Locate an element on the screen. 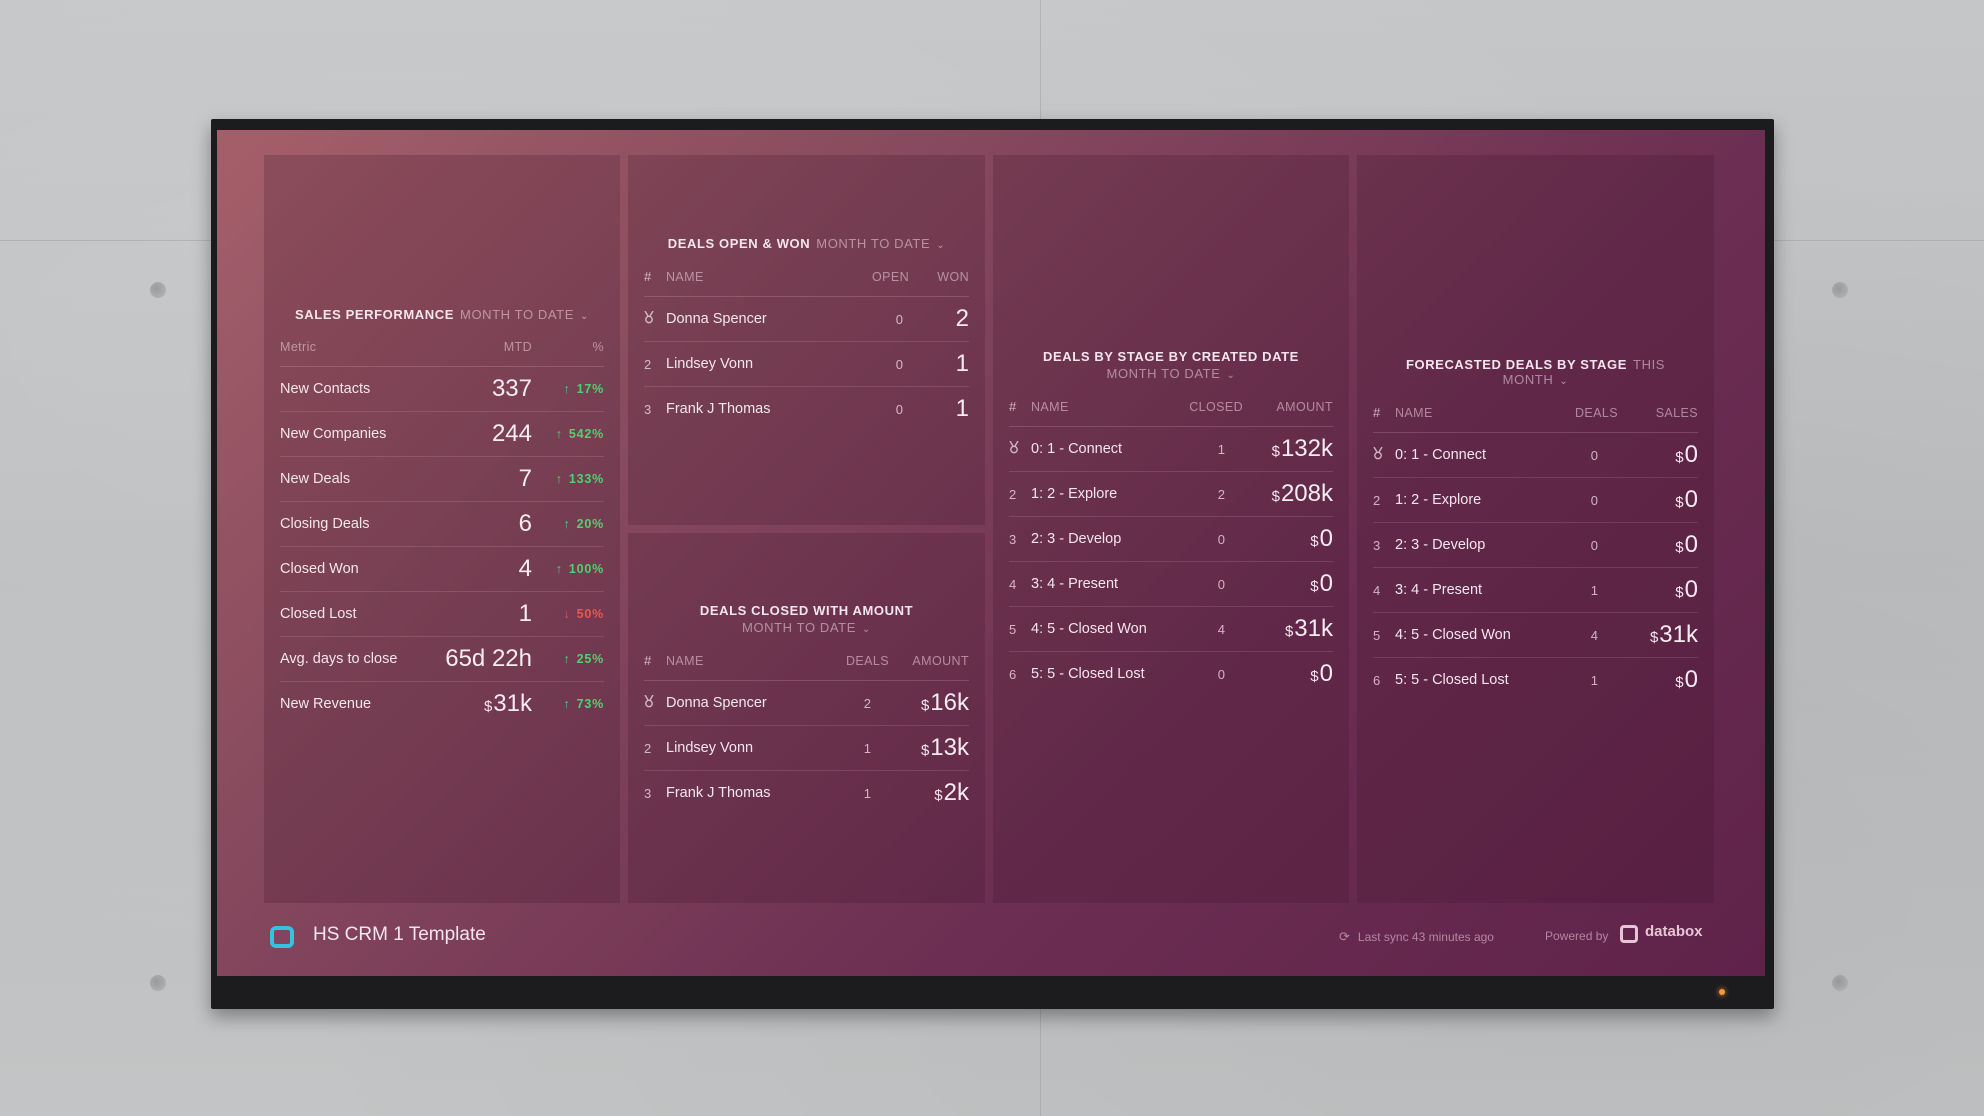  table-row: 0: 1 - Connect 1 $132k is located at coordinates (1171, 449).